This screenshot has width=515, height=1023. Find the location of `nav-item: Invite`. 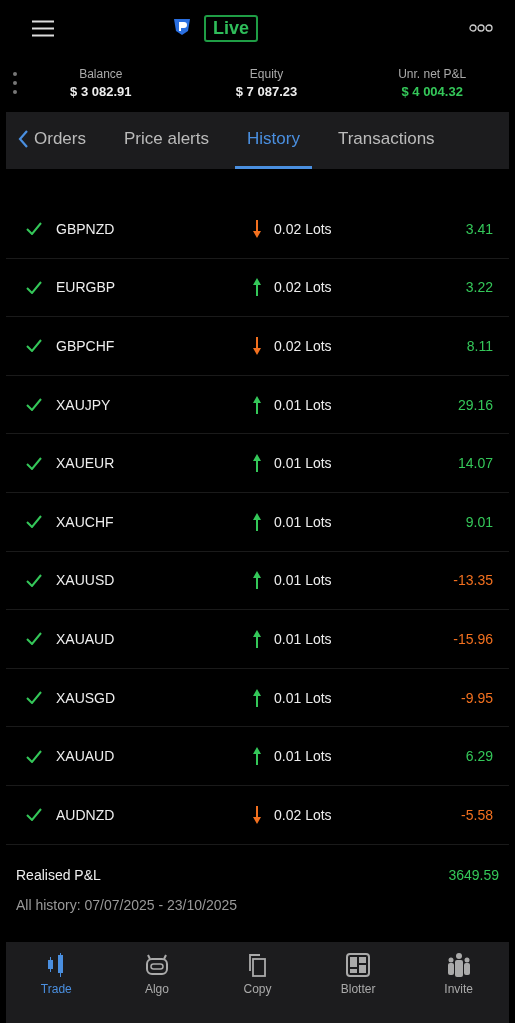

nav-item: Invite is located at coordinates (458, 973).